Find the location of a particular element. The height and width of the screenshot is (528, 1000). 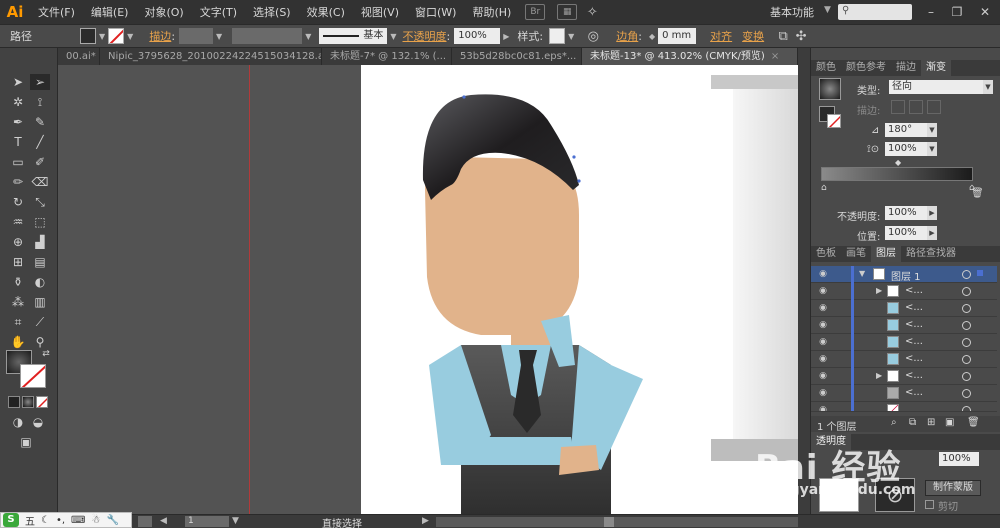

tab-color-guide: 颜色参考 is located at coordinates (866, 68).